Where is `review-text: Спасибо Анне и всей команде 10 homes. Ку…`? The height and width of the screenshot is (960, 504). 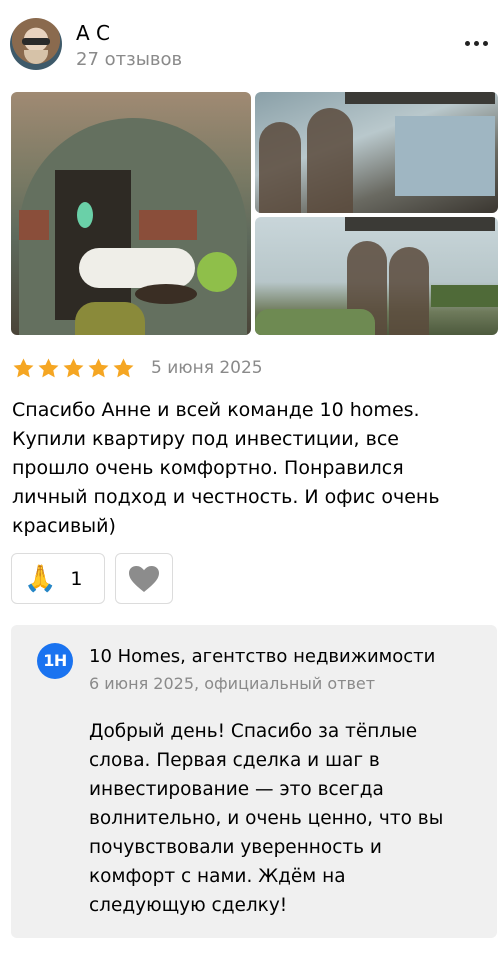
review-text: Спасибо Анне и всей команде 10 homes. Ку… is located at coordinates (226, 468).